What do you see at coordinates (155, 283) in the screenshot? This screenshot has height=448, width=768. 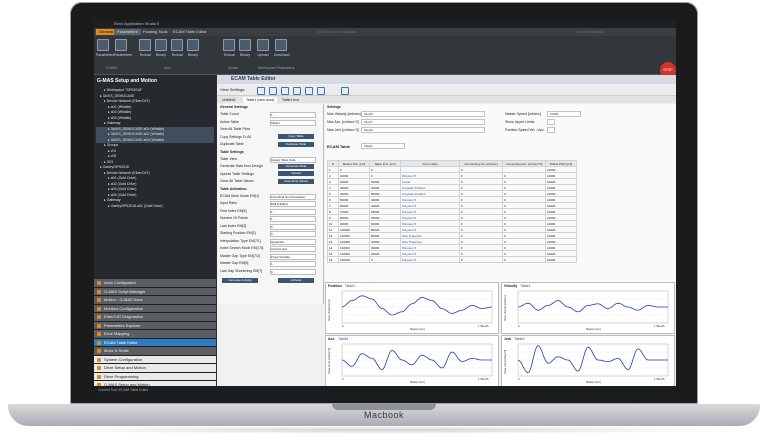 I see `nav-item: Axes Configurator` at bounding box center [155, 283].